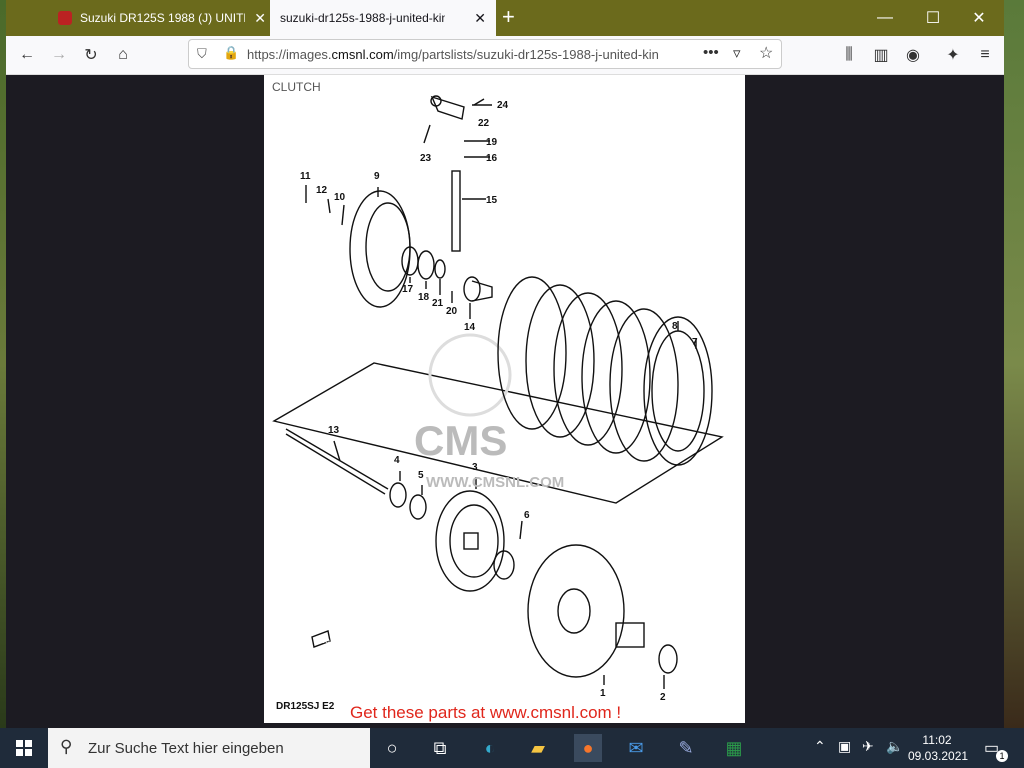  Describe the element at coordinates (66, 746) in the screenshot. I see `search-icon: ⚲` at that location.